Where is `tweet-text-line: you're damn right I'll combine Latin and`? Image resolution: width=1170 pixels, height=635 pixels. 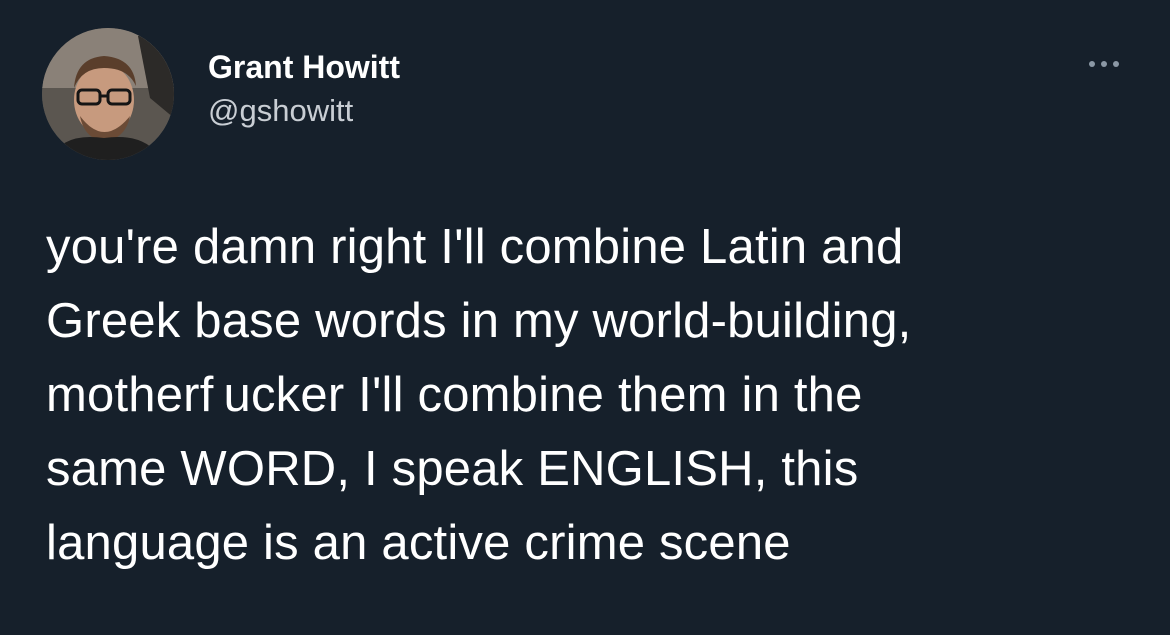 tweet-text-line: you're damn right I'll combine Latin and is located at coordinates (475, 247).